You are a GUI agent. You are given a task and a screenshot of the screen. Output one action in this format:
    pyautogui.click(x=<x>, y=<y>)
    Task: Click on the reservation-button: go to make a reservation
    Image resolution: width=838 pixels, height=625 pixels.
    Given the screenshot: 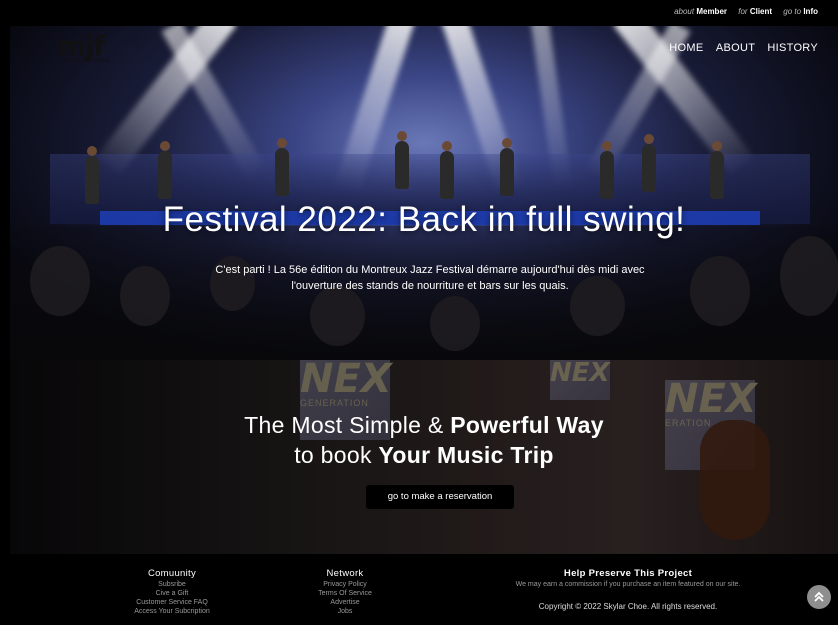 What is the action you would take?
    pyautogui.click(x=440, y=497)
    